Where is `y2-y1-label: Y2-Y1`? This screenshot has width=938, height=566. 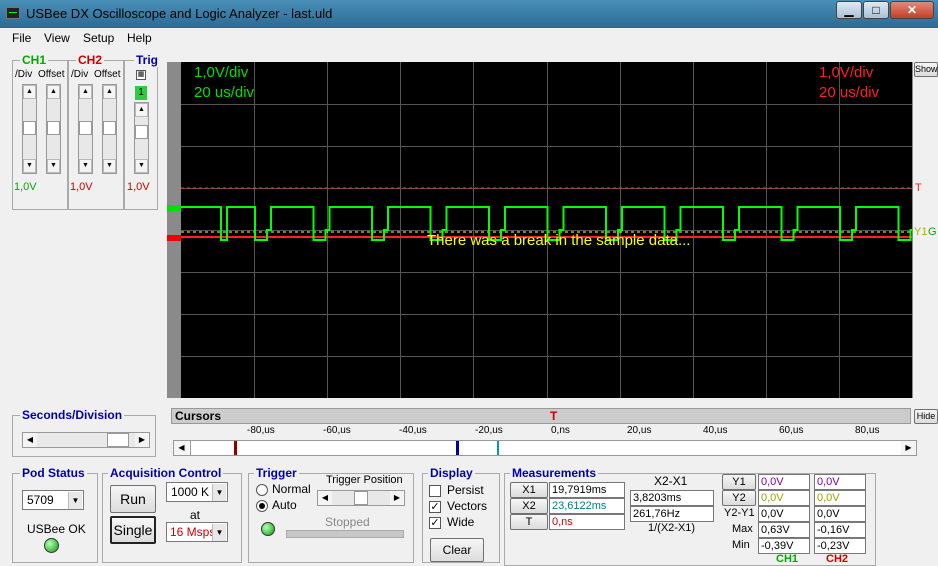 y2-y1-label: Y2-Y1 is located at coordinates (739, 513).